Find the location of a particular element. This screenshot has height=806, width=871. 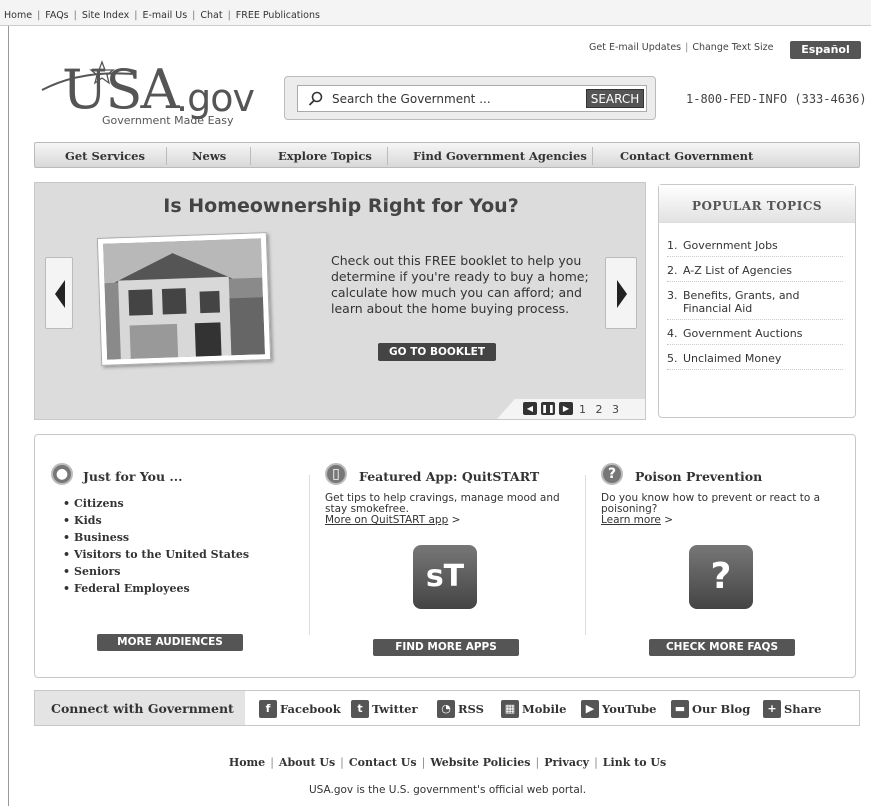

util-link-home: Home is located at coordinates (18, 15).